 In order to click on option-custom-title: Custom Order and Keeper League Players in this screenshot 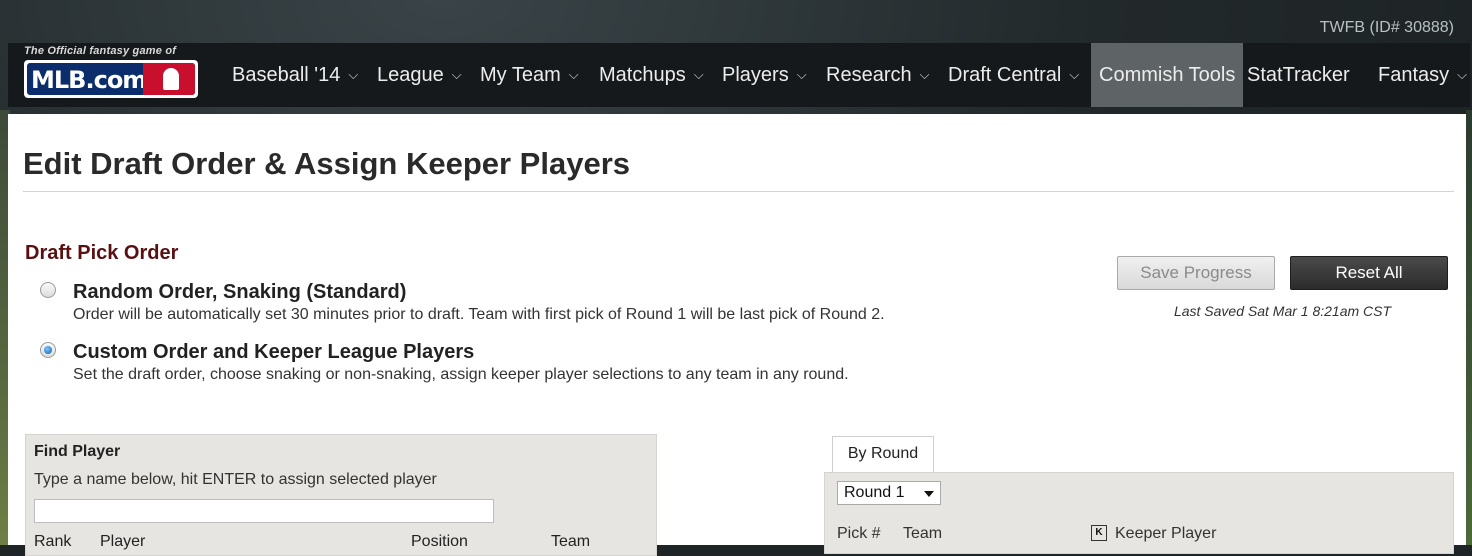, I will do `click(274, 352)`.